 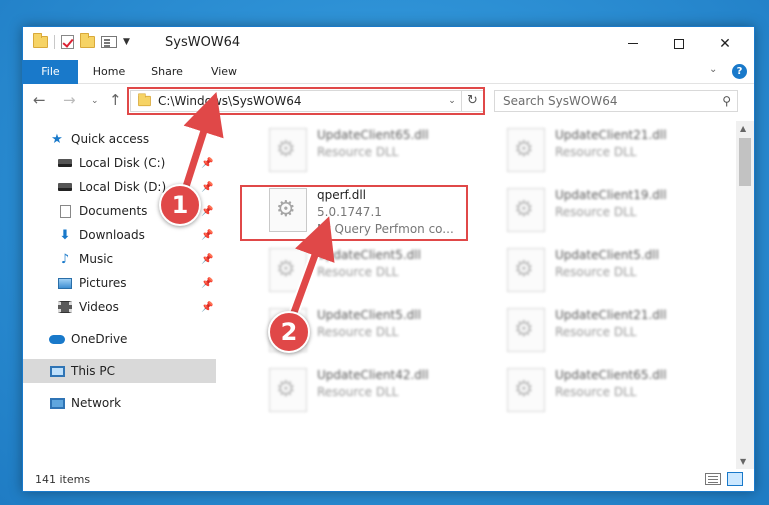 I want to click on scroll-down-icon: ▼, so click(x=743, y=461).